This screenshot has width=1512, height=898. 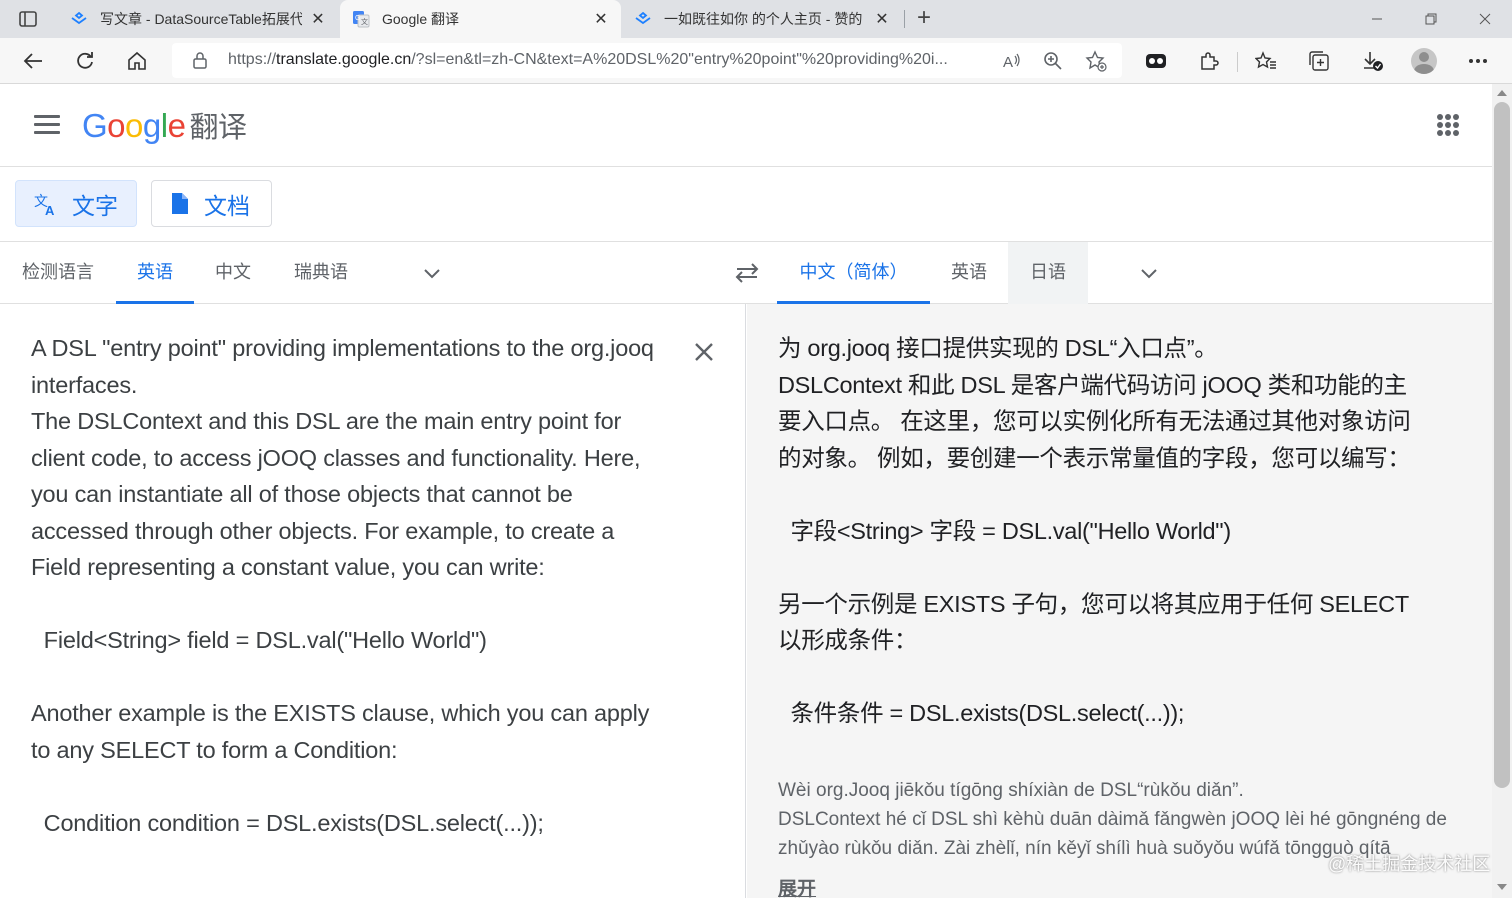 I want to click on text-mode-label: 文字, so click(x=95, y=205).